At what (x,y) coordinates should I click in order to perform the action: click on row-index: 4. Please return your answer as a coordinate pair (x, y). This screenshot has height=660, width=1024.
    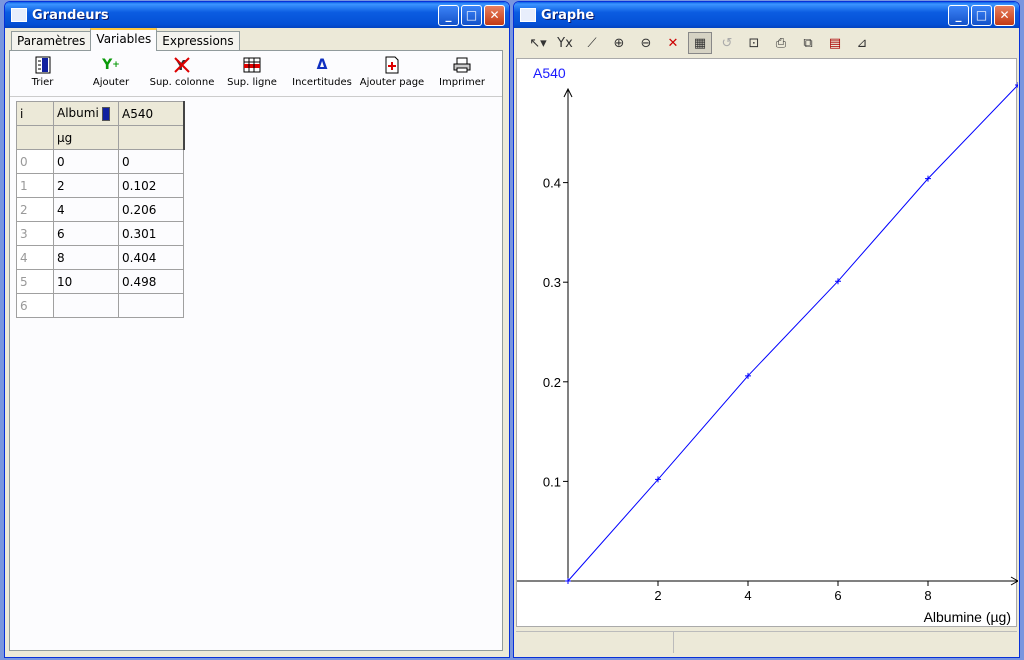
    Looking at the image, I should click on (35, 257).